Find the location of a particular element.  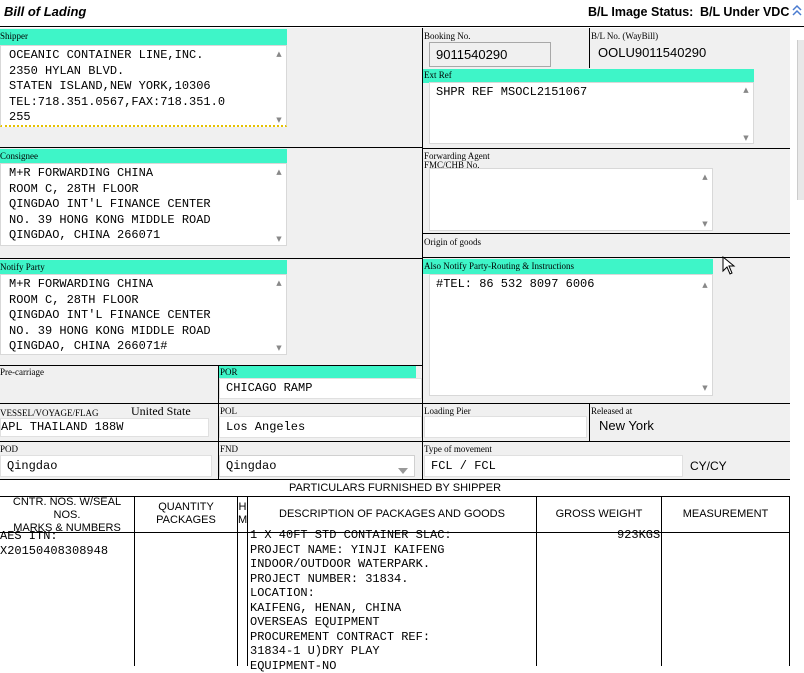

bl-no-label: B/L No. (WayBill) is located at coordinates (625, 36).